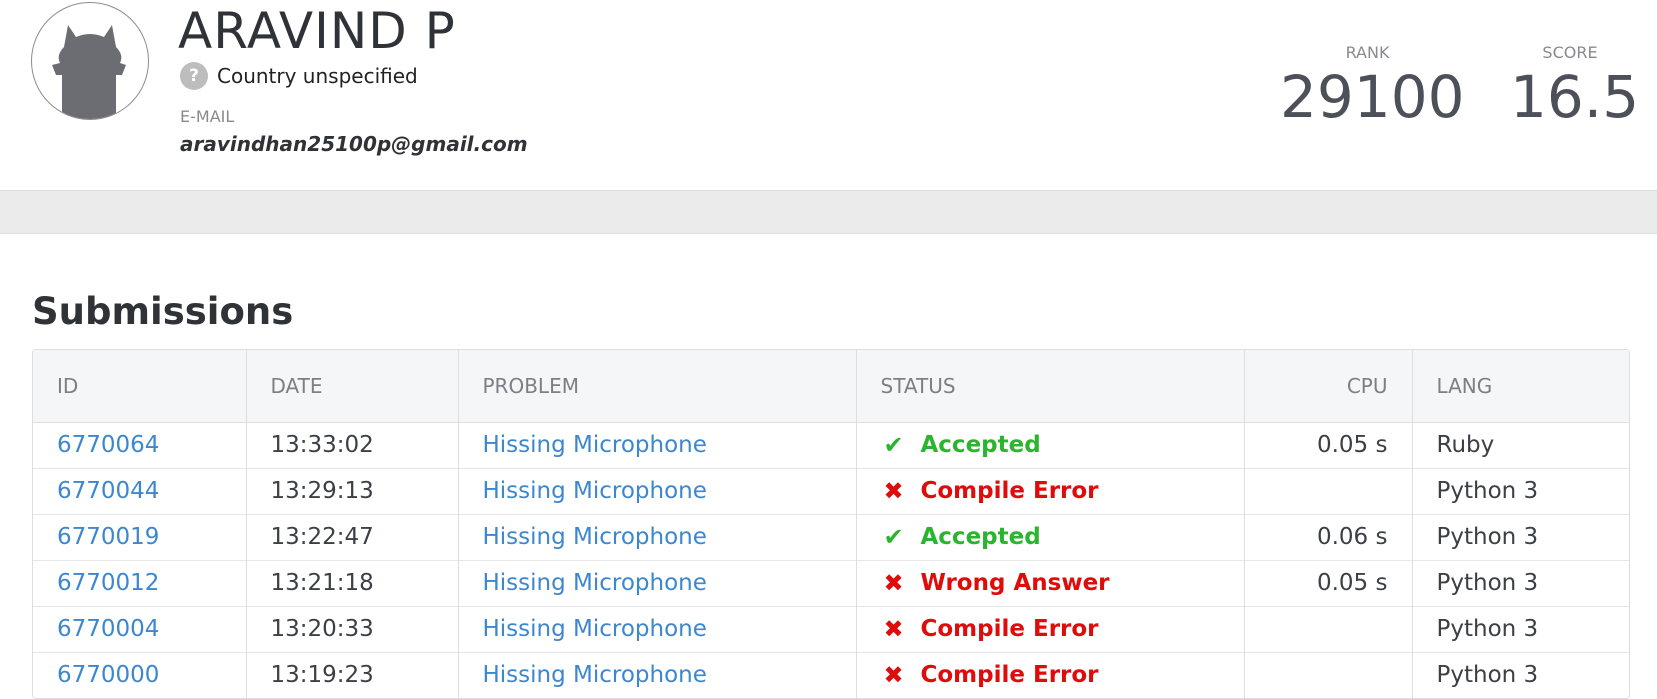  I want to click on cell-id: 6770044, so click(140, 490).